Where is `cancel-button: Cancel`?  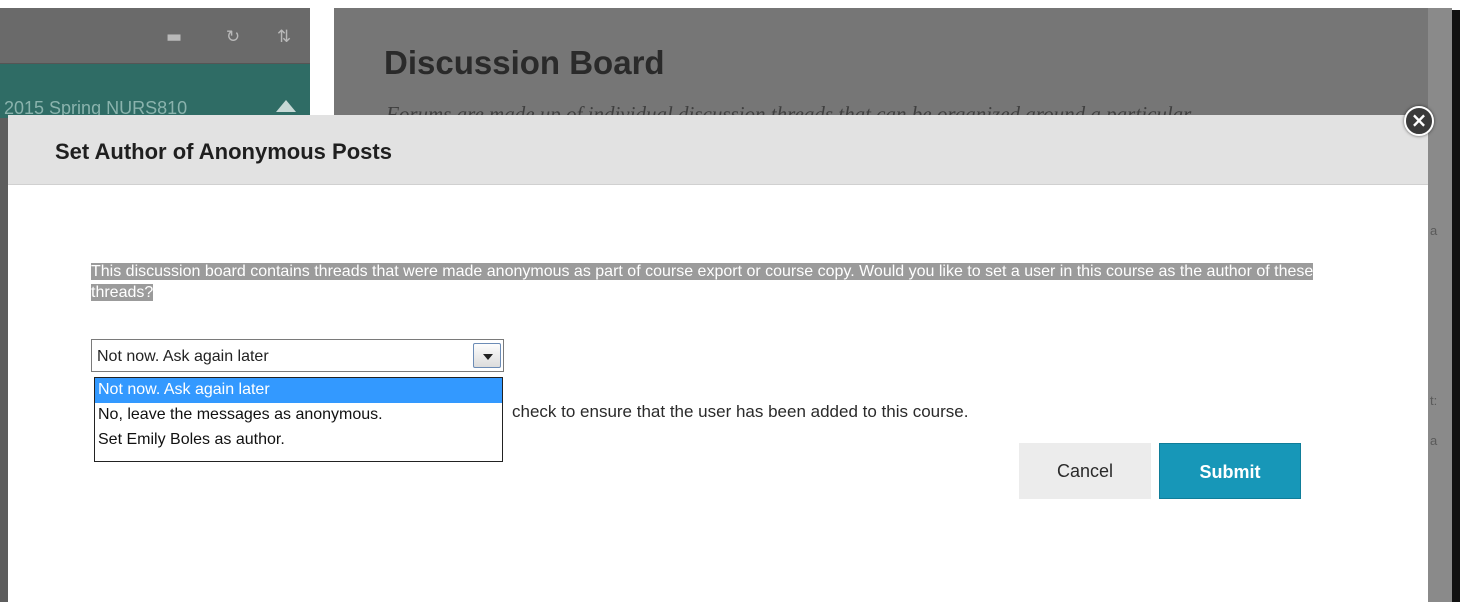
cancel-button: Cancel is located at coordinates (1085, 471).